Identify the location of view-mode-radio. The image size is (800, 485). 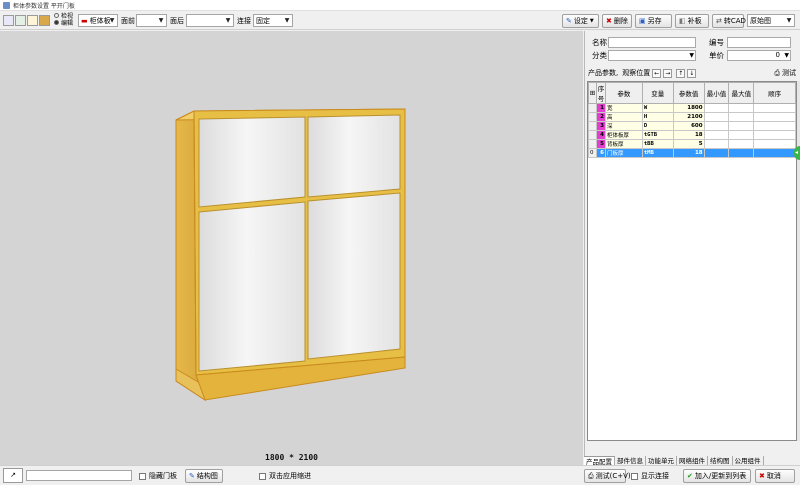
(56, 15).